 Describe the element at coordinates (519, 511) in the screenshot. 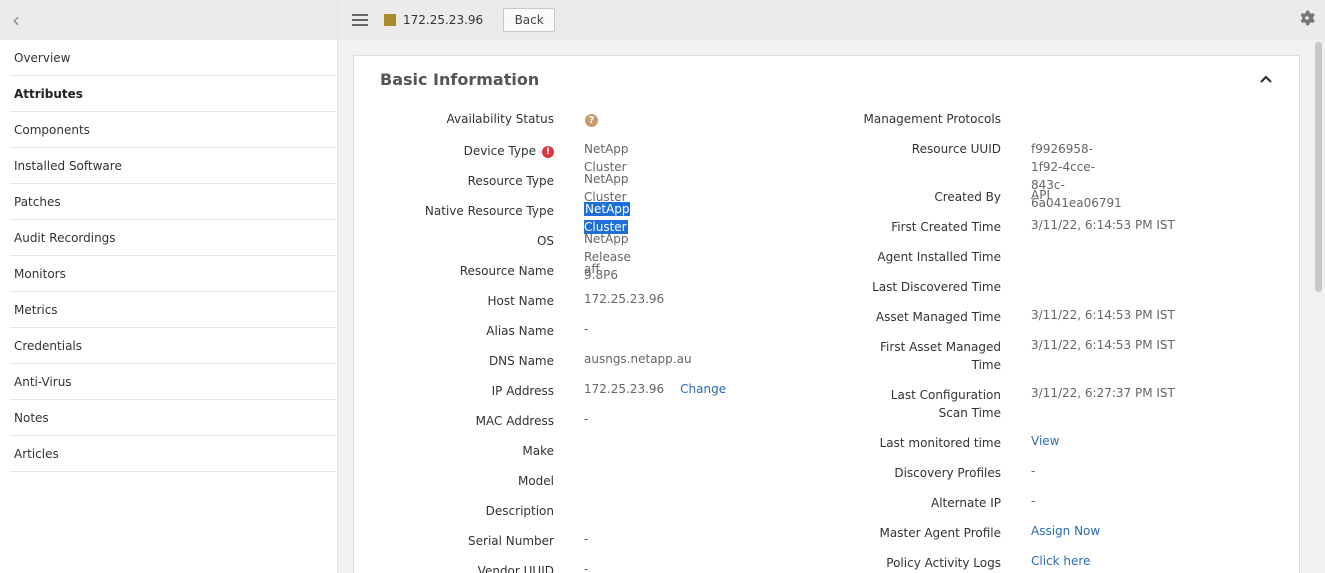

I see `field-label: Description` at that location.